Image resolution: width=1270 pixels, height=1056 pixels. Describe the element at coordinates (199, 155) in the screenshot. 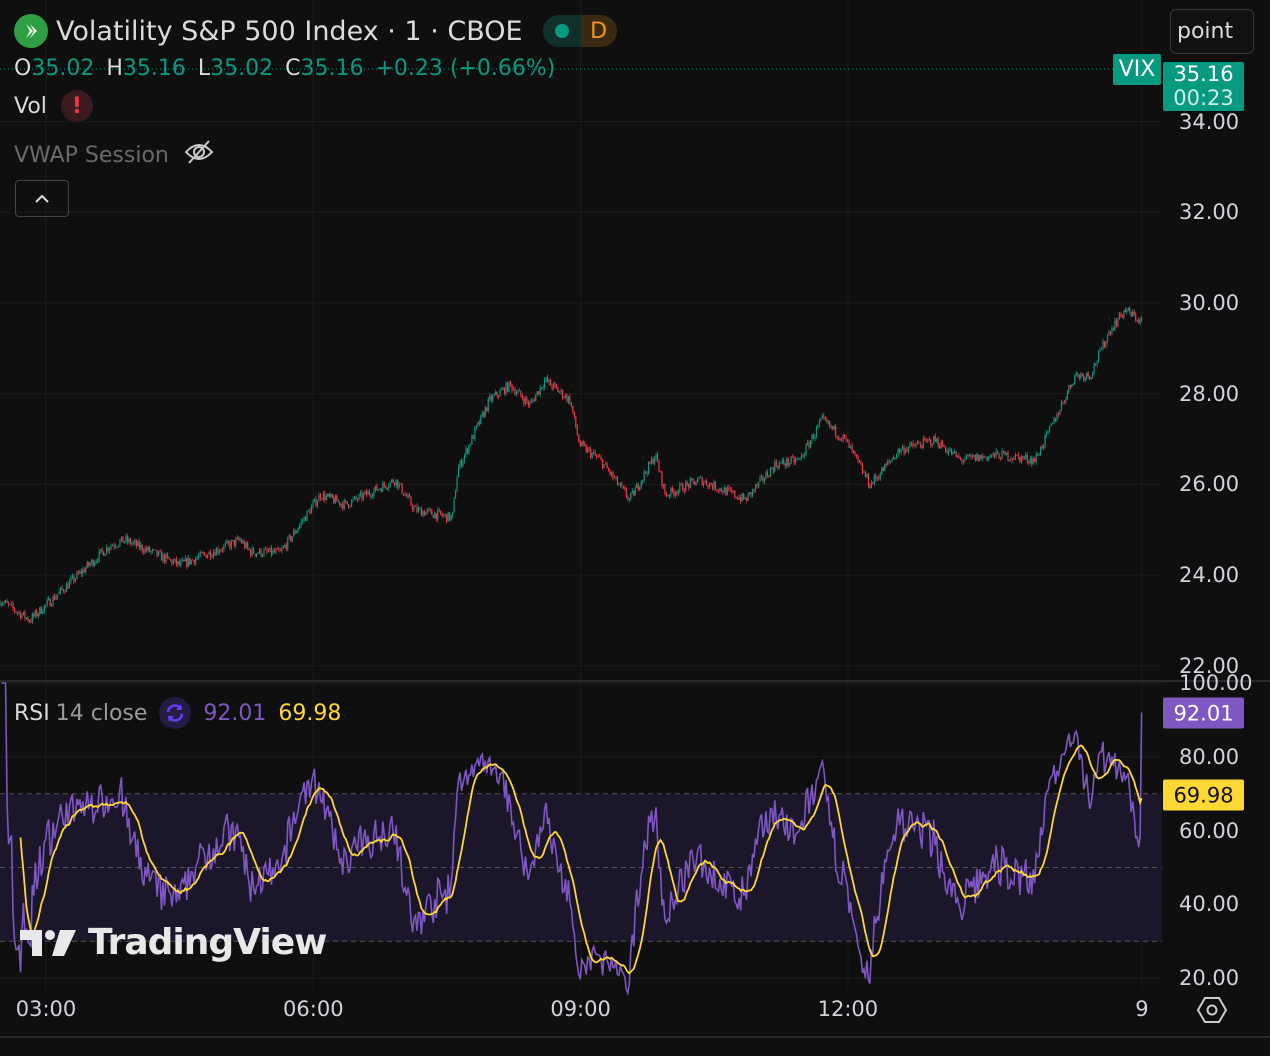

I see `eye-hidden-icon` at that location.